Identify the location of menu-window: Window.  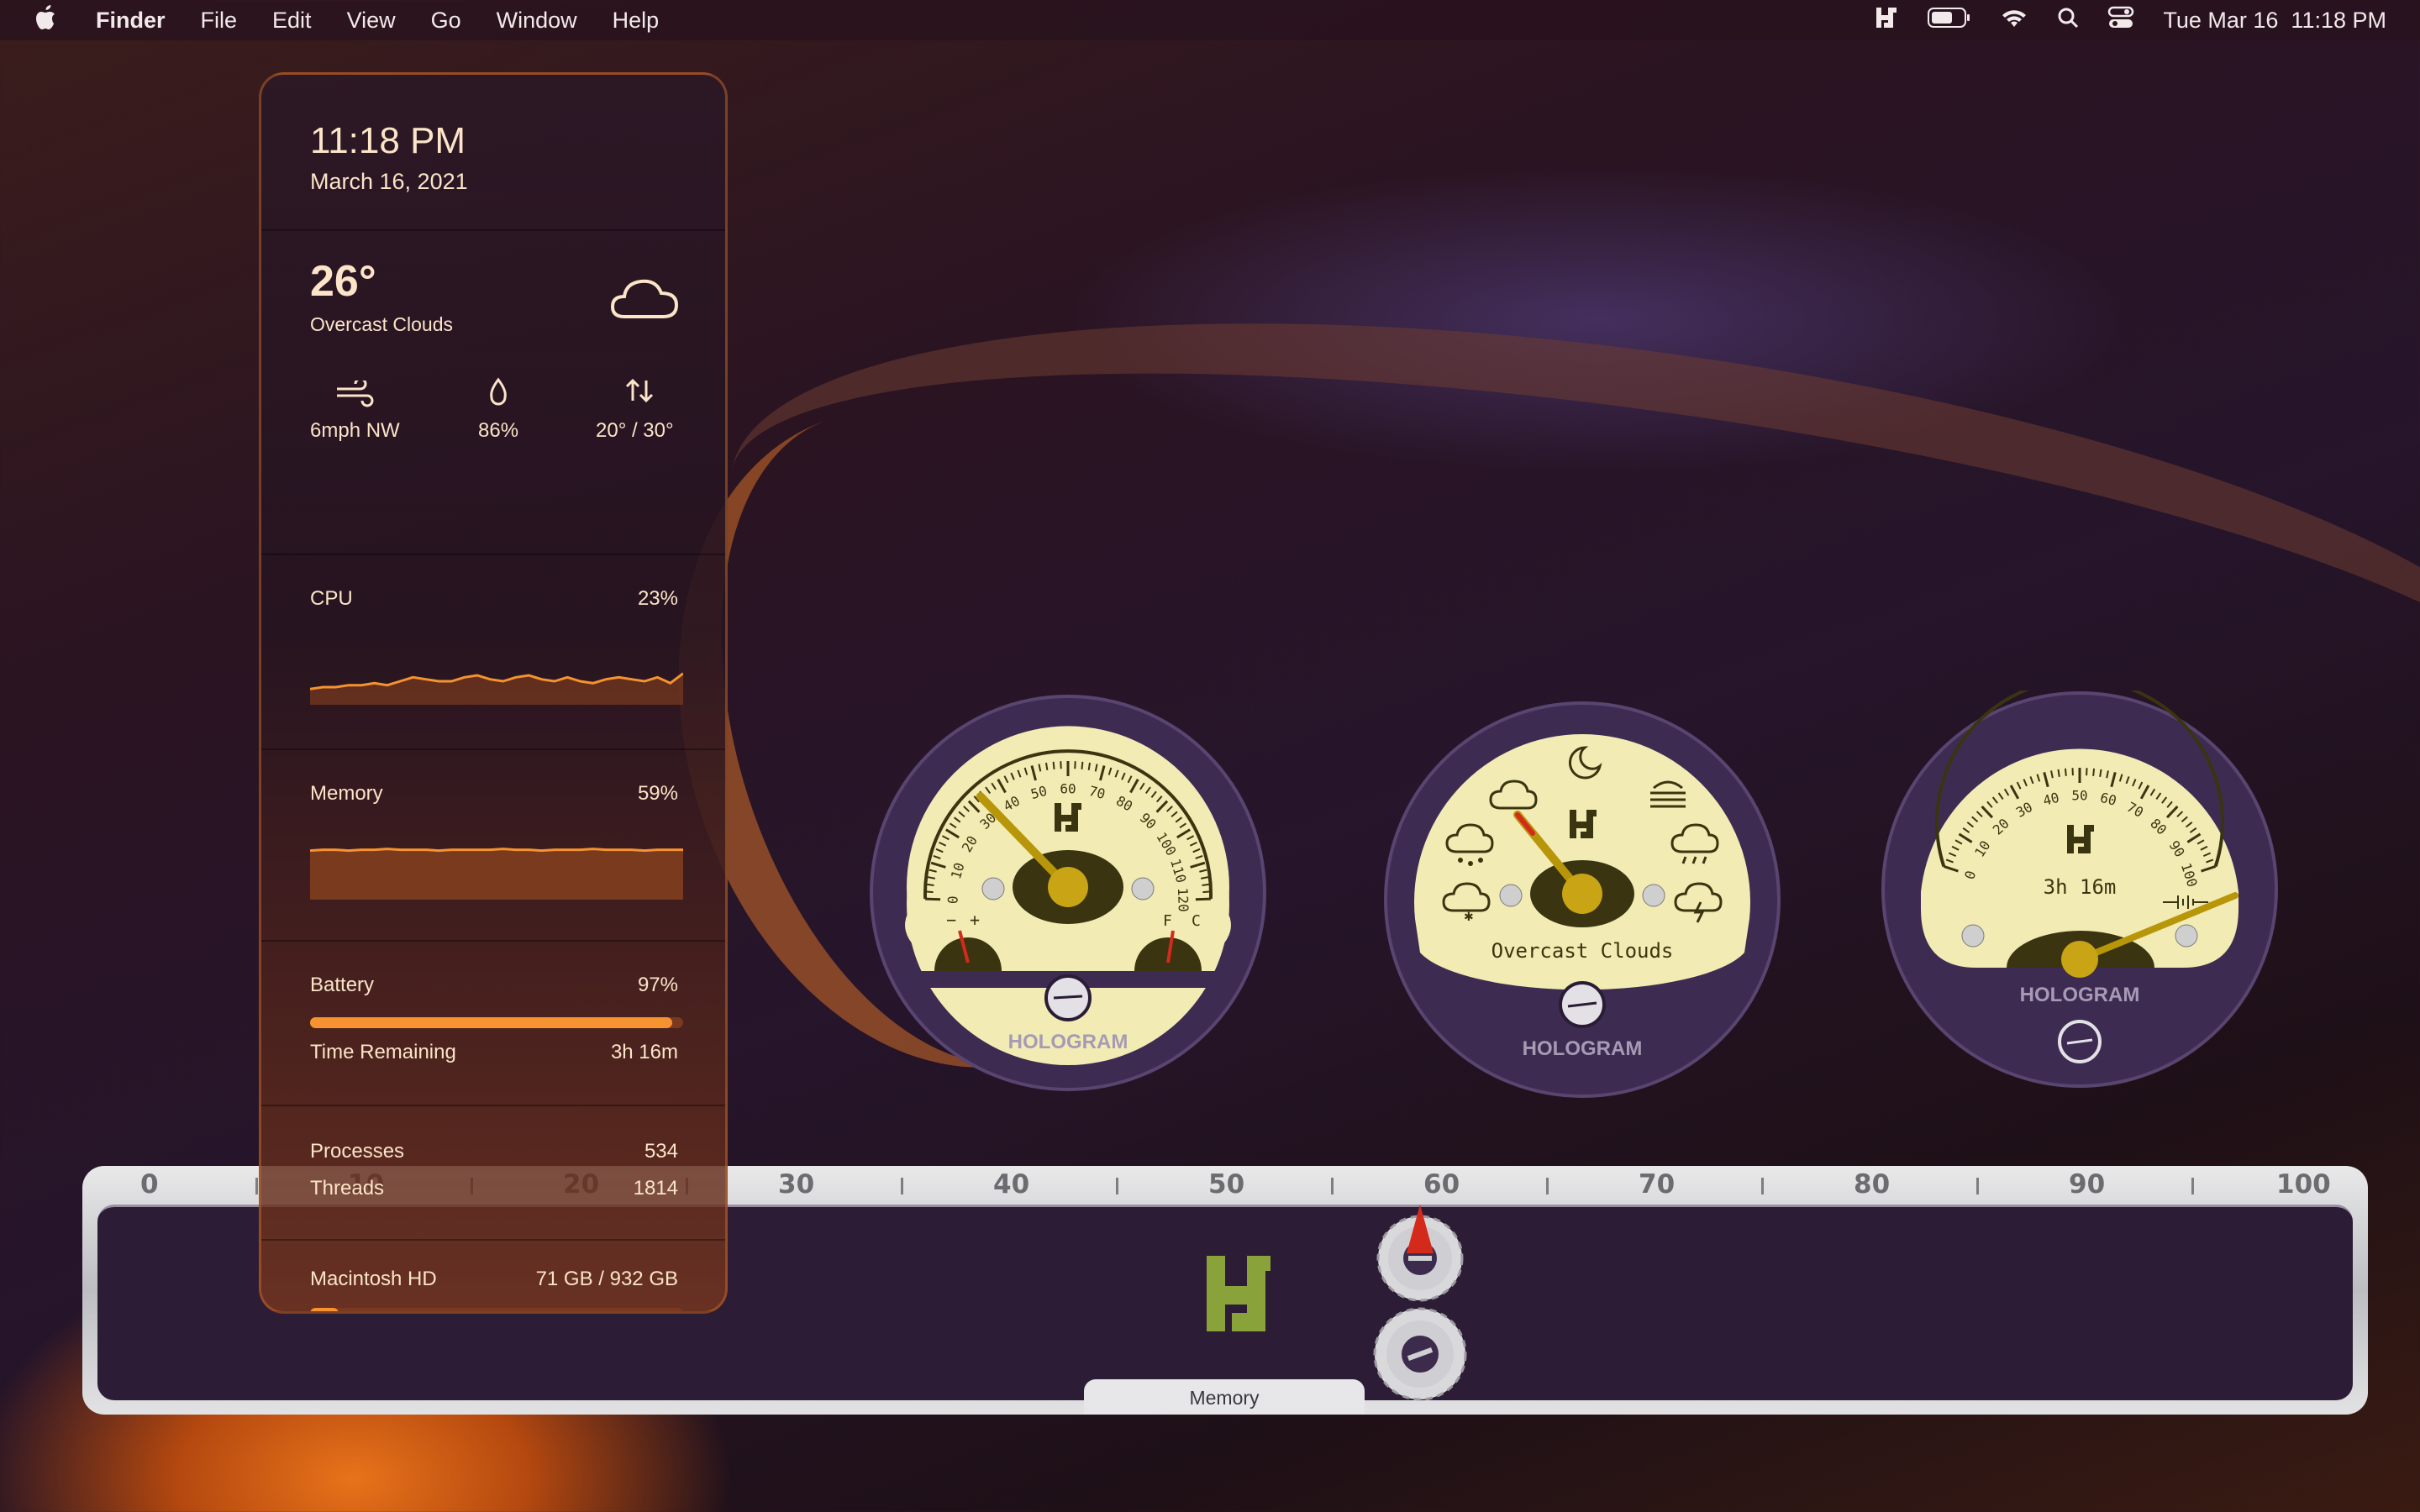
(537, 21).